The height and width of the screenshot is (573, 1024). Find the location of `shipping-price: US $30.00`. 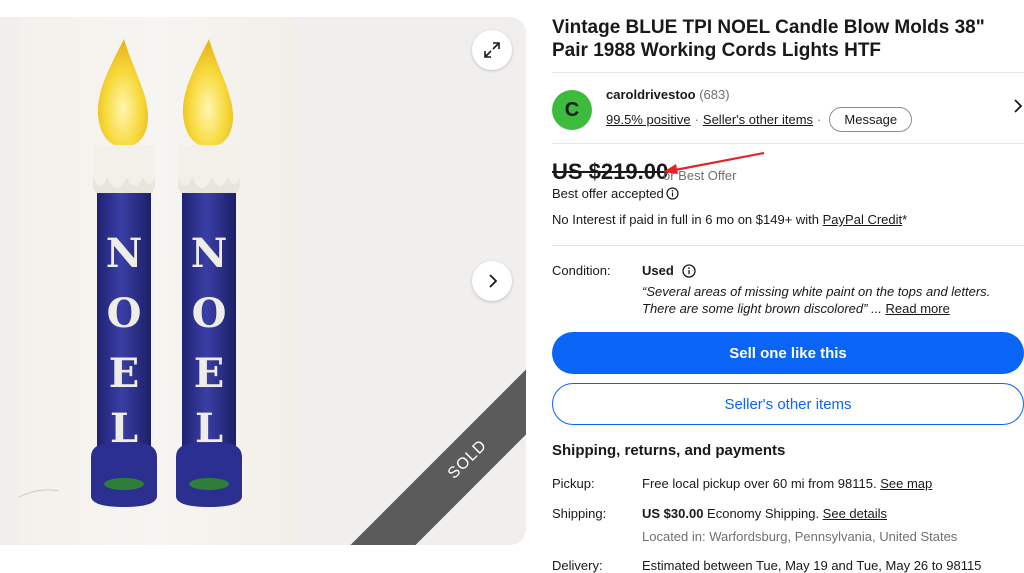

shipping-price: US $30.00 is located at coordinates (673, 513).